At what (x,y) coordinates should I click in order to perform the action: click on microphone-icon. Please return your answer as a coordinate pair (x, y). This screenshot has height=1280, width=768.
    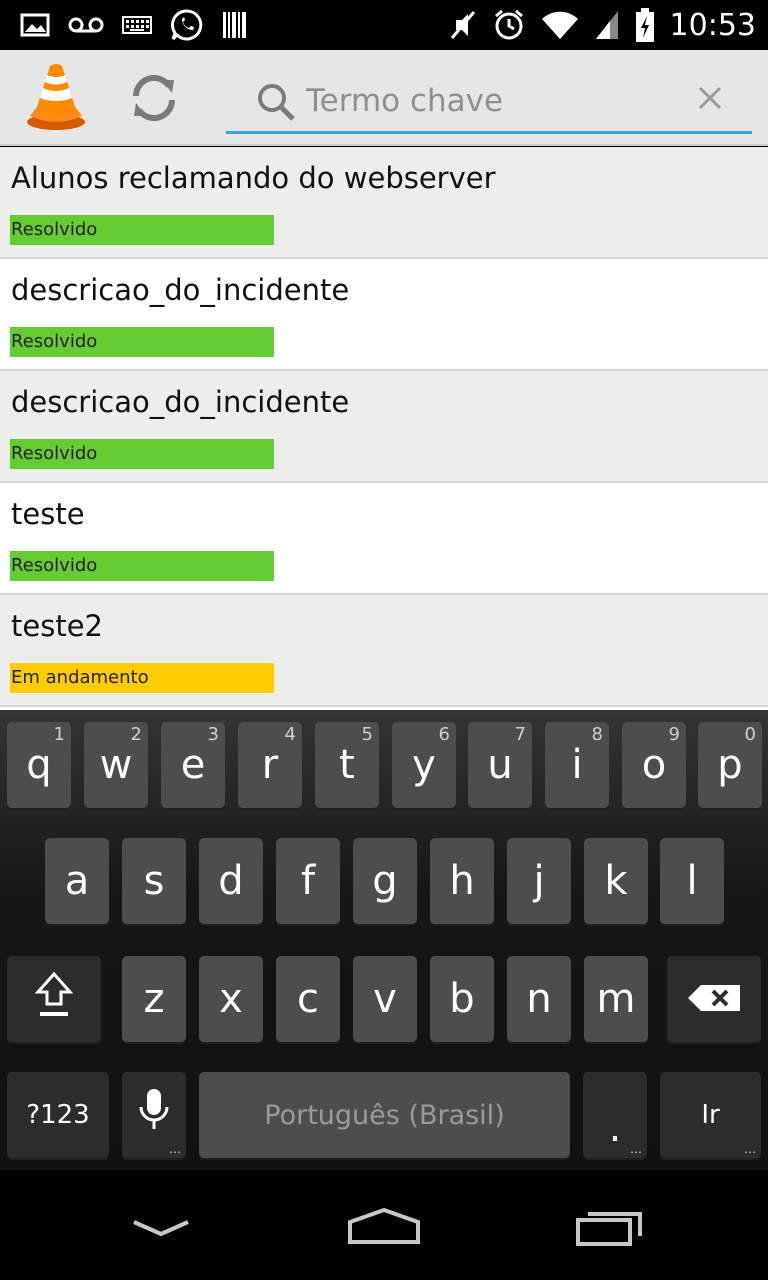
    Looking at the image, I should click on (154, 1115).